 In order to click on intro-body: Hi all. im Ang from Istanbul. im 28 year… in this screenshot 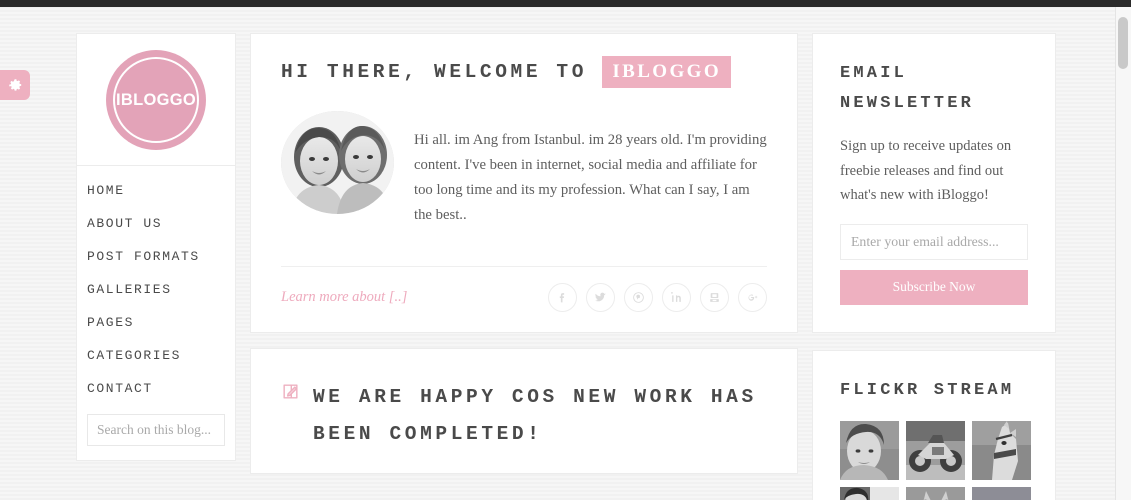, I will do `click(524, 176)`.